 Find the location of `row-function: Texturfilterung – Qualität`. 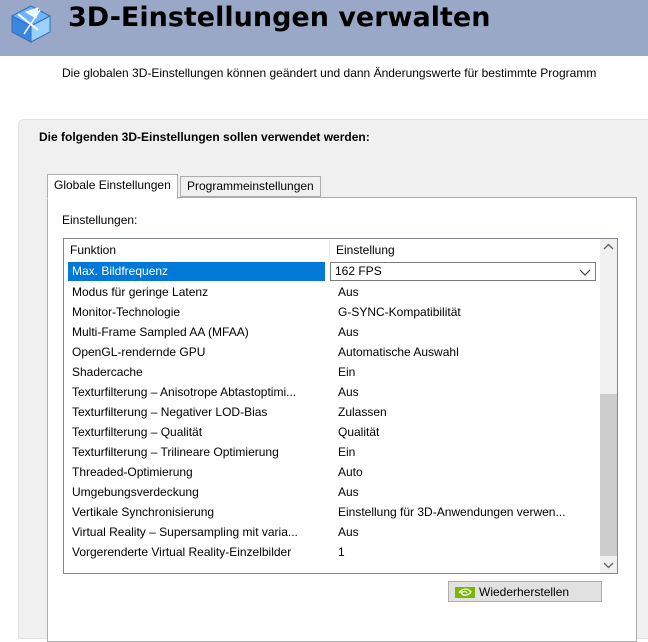

row-function: Texturfilterung – Qualität is located at coordinates (137, 432).